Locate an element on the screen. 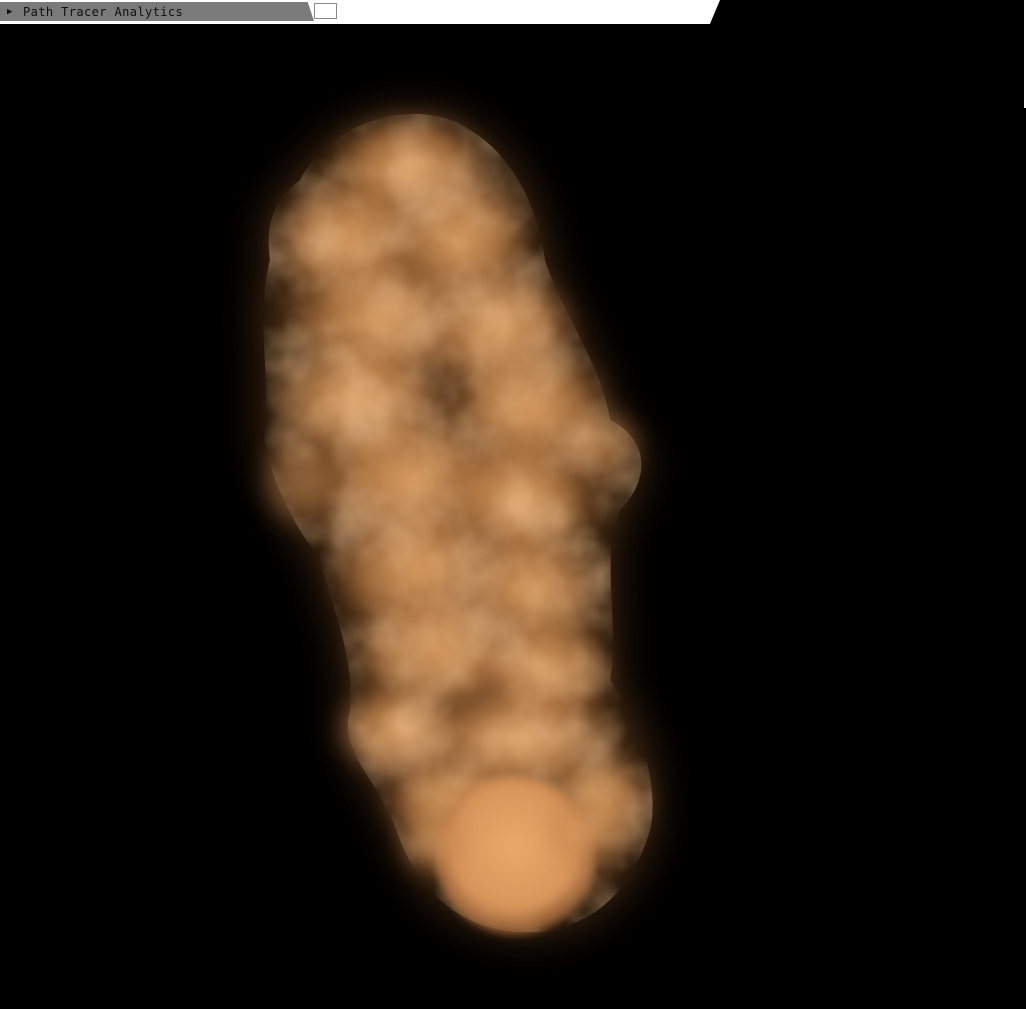  title-bar-end-box is located at coordinates (325, 11).